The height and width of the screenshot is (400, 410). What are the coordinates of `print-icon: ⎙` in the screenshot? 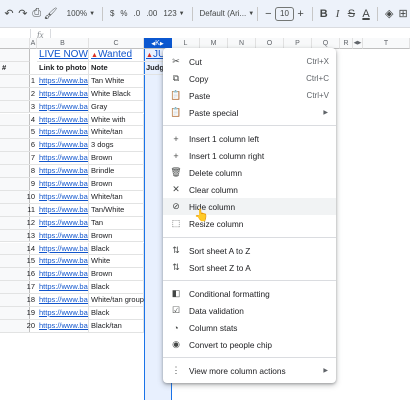 It's located at (37, 14).